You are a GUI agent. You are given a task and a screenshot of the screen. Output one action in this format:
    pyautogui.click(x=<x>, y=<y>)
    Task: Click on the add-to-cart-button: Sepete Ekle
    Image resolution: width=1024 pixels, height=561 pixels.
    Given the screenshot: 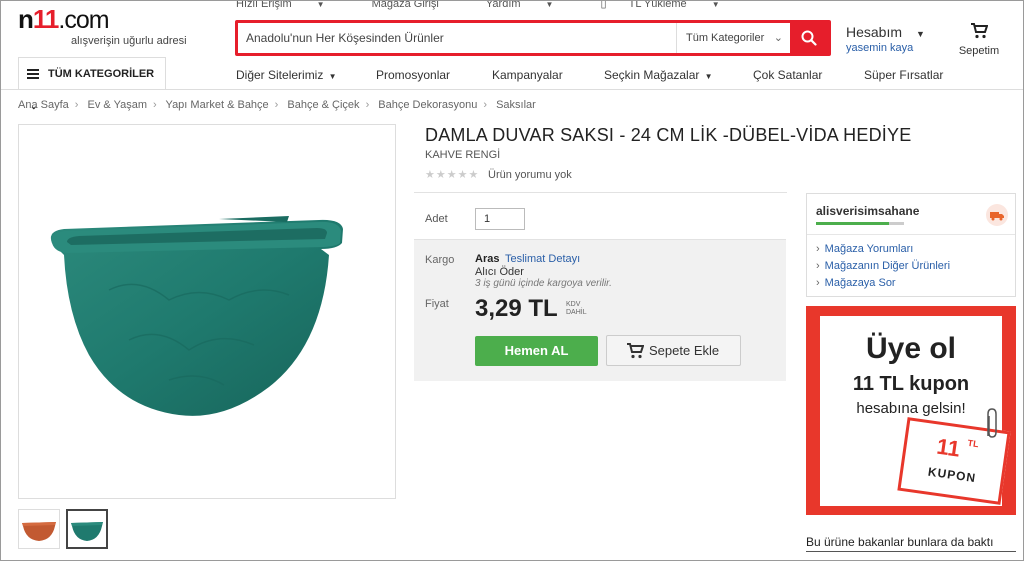 What is the action you would take?
    pyautogui.click(x=673, y=350)
    